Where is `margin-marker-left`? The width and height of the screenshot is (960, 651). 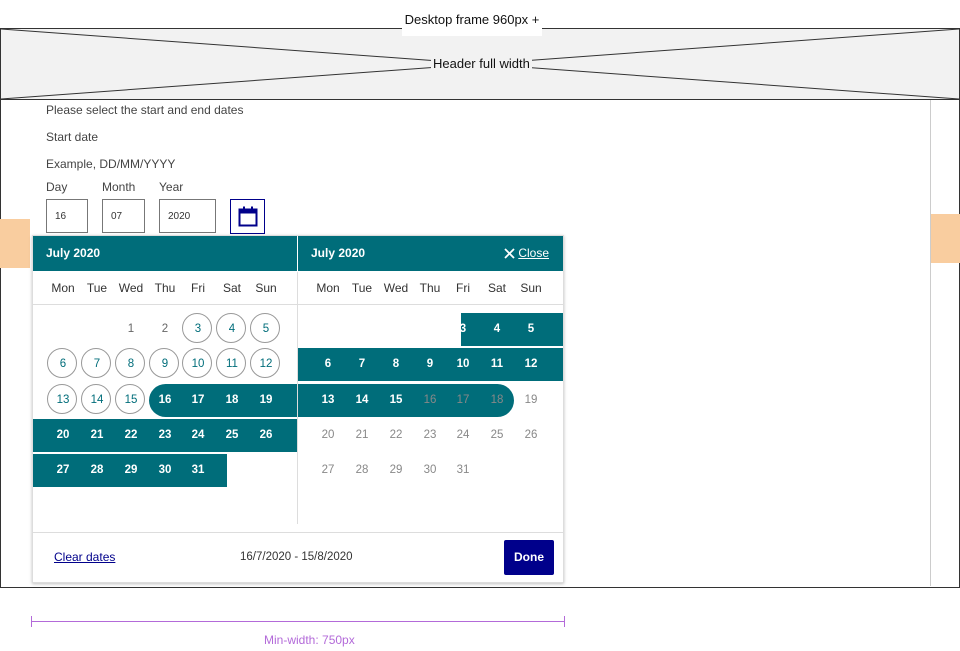
margin-marker-left is located at coordinates (15, 243).